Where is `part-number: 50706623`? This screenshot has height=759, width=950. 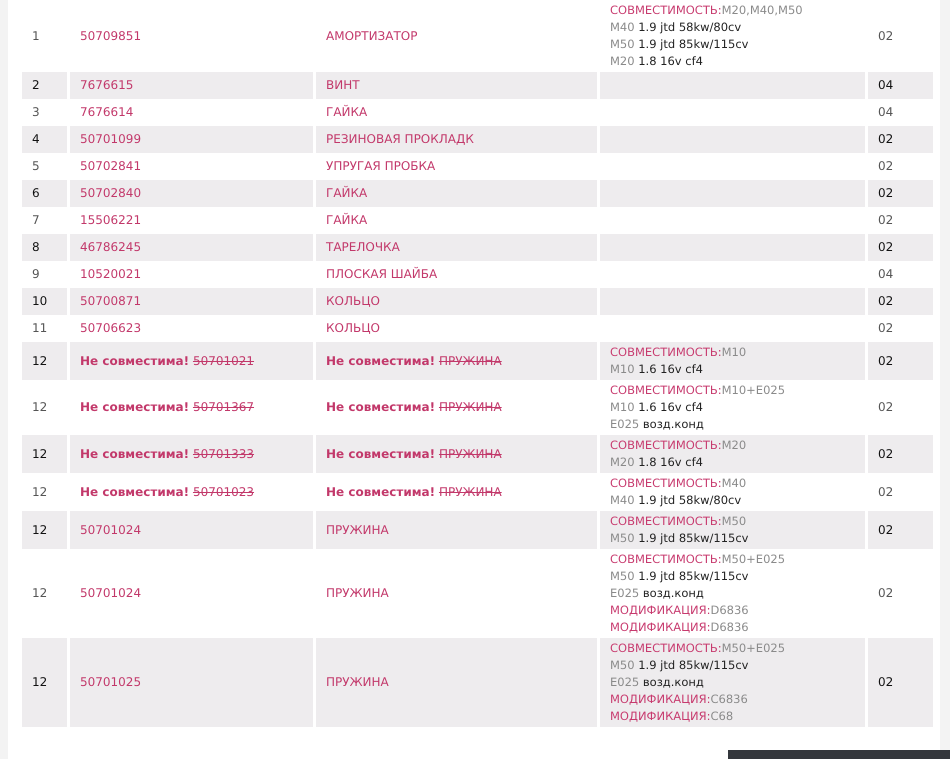 part-number: 50706623 is located at coordinates (110, 328).